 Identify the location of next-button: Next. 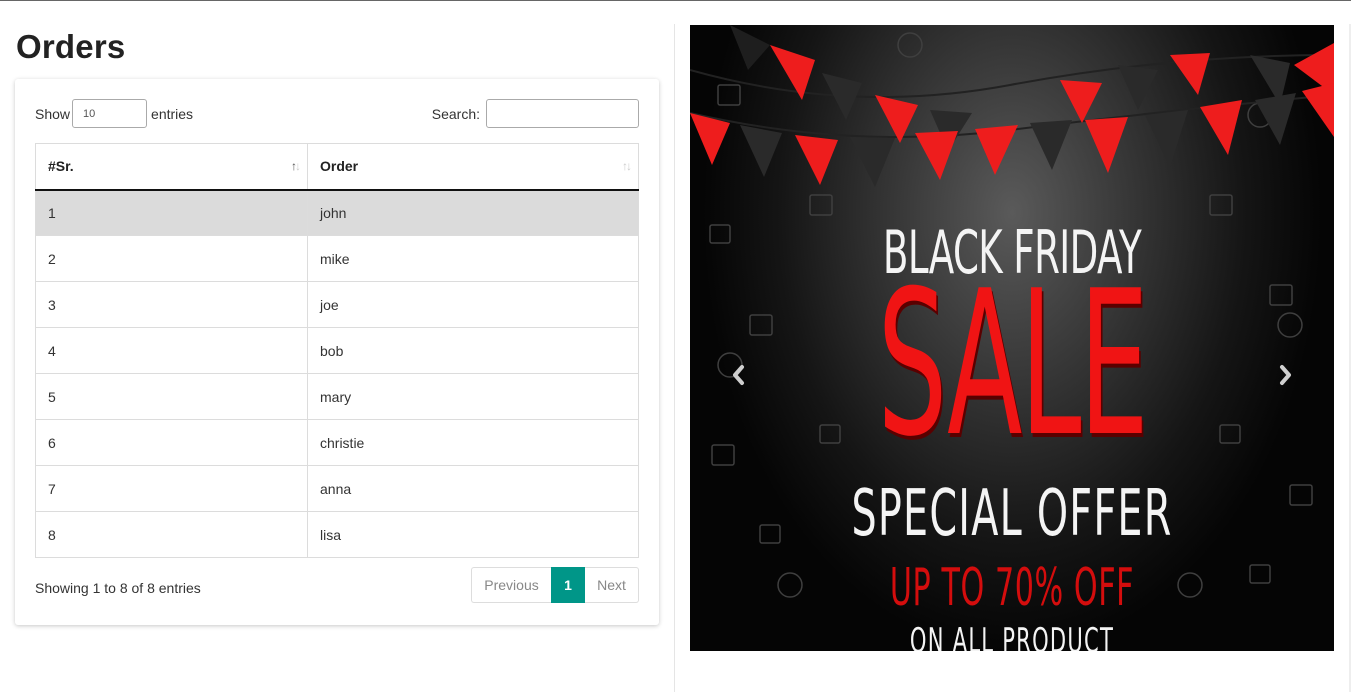
(612, 585).